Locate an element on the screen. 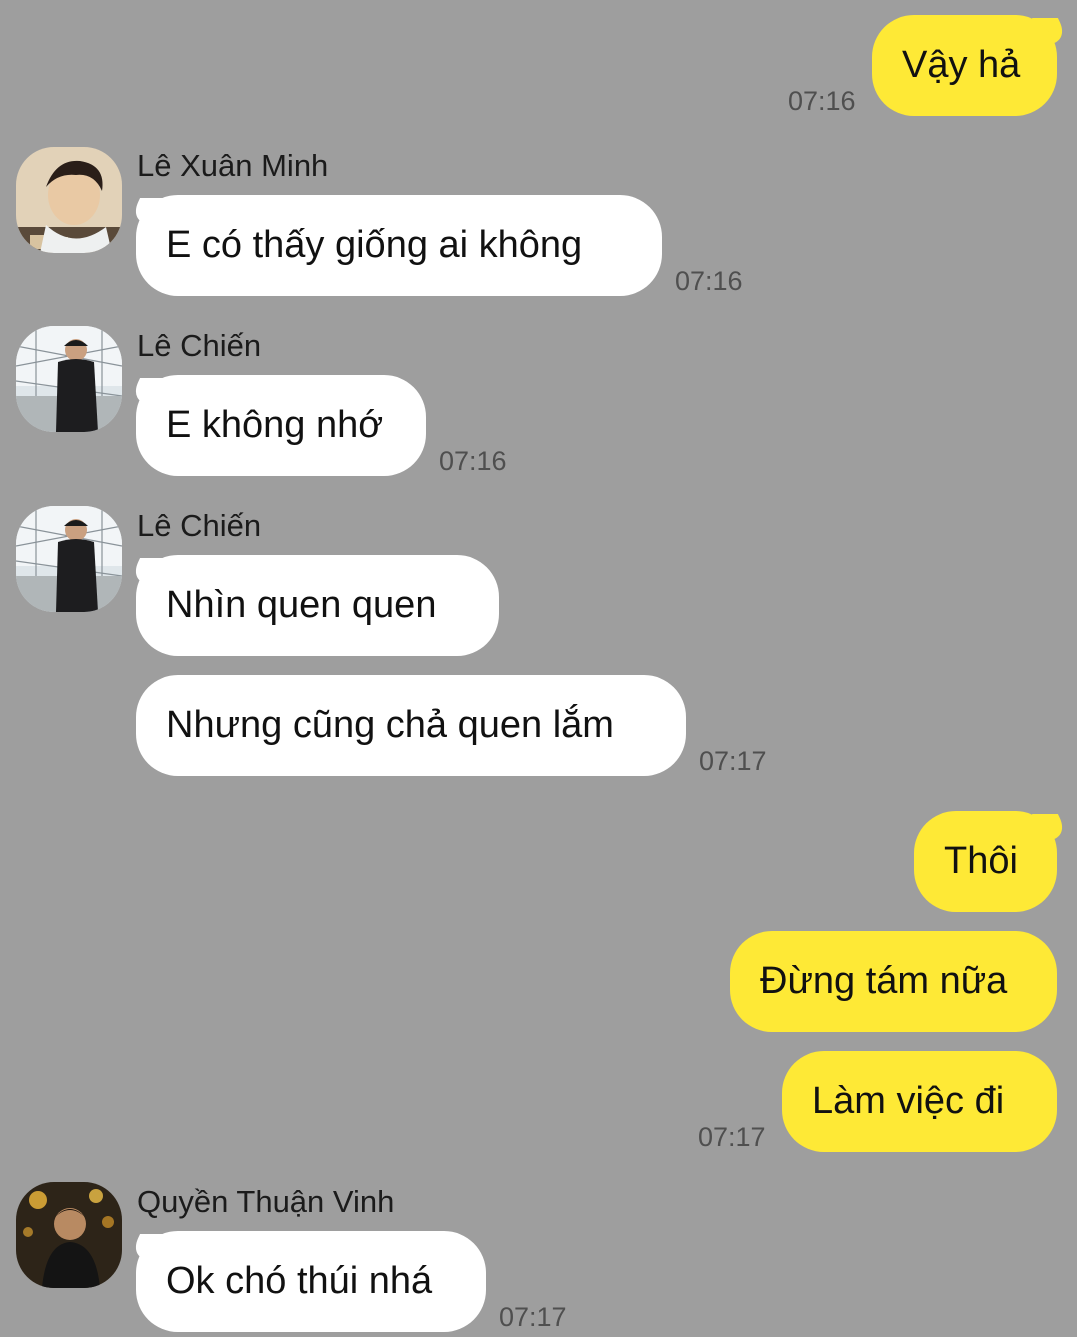  message-text: Vậy hả is located at coordinates (961, 65).